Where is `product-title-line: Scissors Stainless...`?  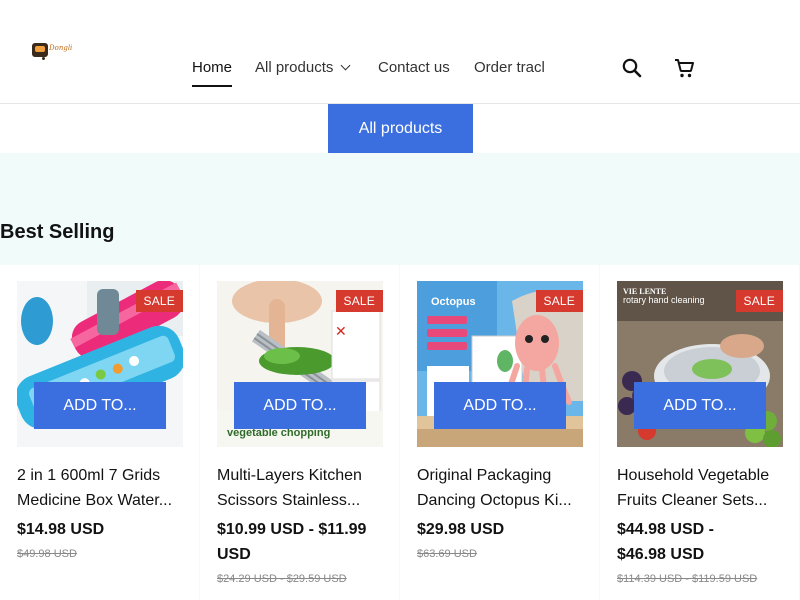 product-title-line: Scissors Stainless... is located at coordinates (289, 500).